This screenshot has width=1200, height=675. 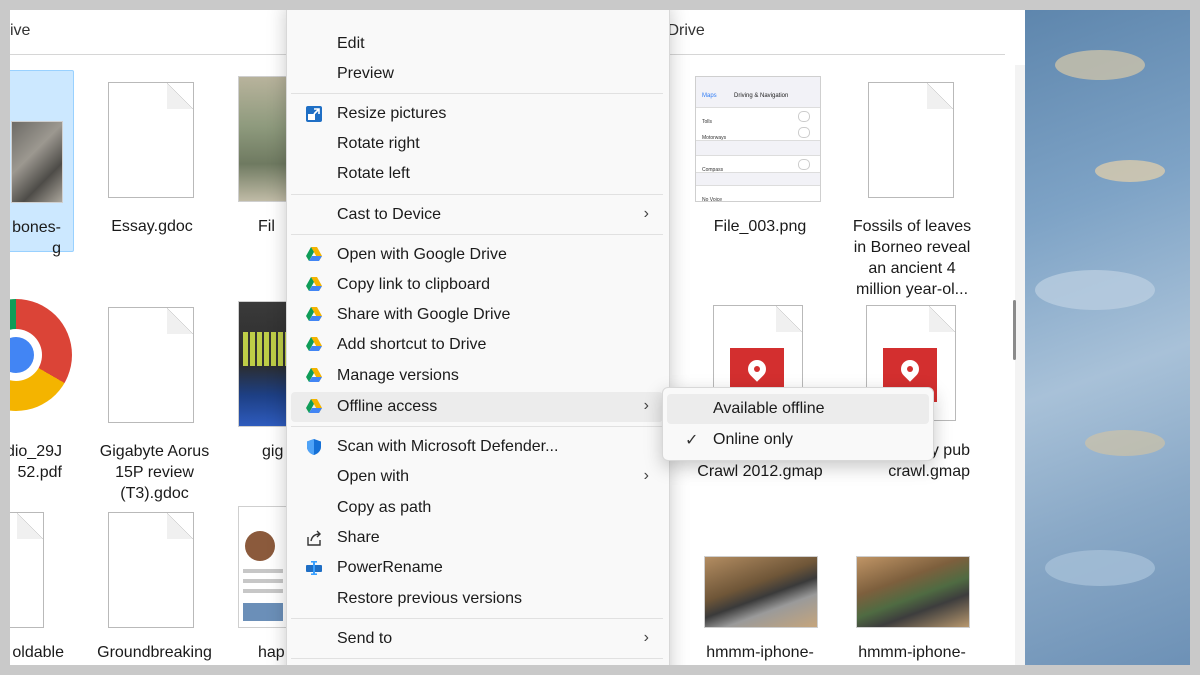 I want to click on image-resizer-icon, so click(x=314, y=114).